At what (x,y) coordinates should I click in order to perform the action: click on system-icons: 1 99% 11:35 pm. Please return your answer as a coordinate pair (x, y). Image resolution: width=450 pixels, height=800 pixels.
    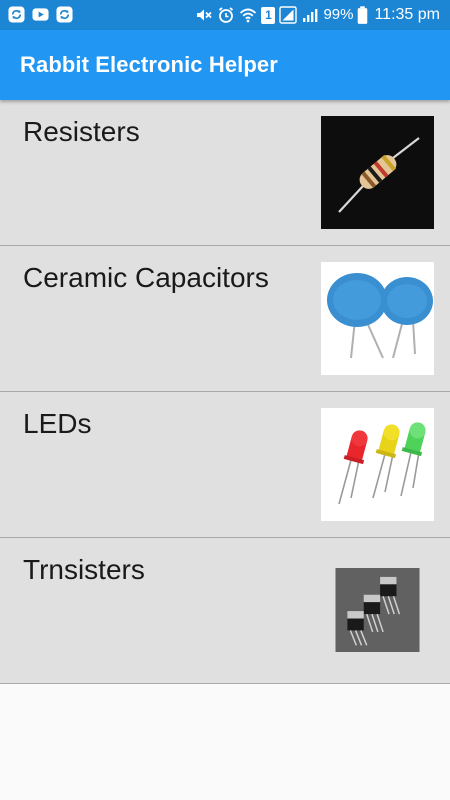
    Looking at the image, I should click on (317, 15).